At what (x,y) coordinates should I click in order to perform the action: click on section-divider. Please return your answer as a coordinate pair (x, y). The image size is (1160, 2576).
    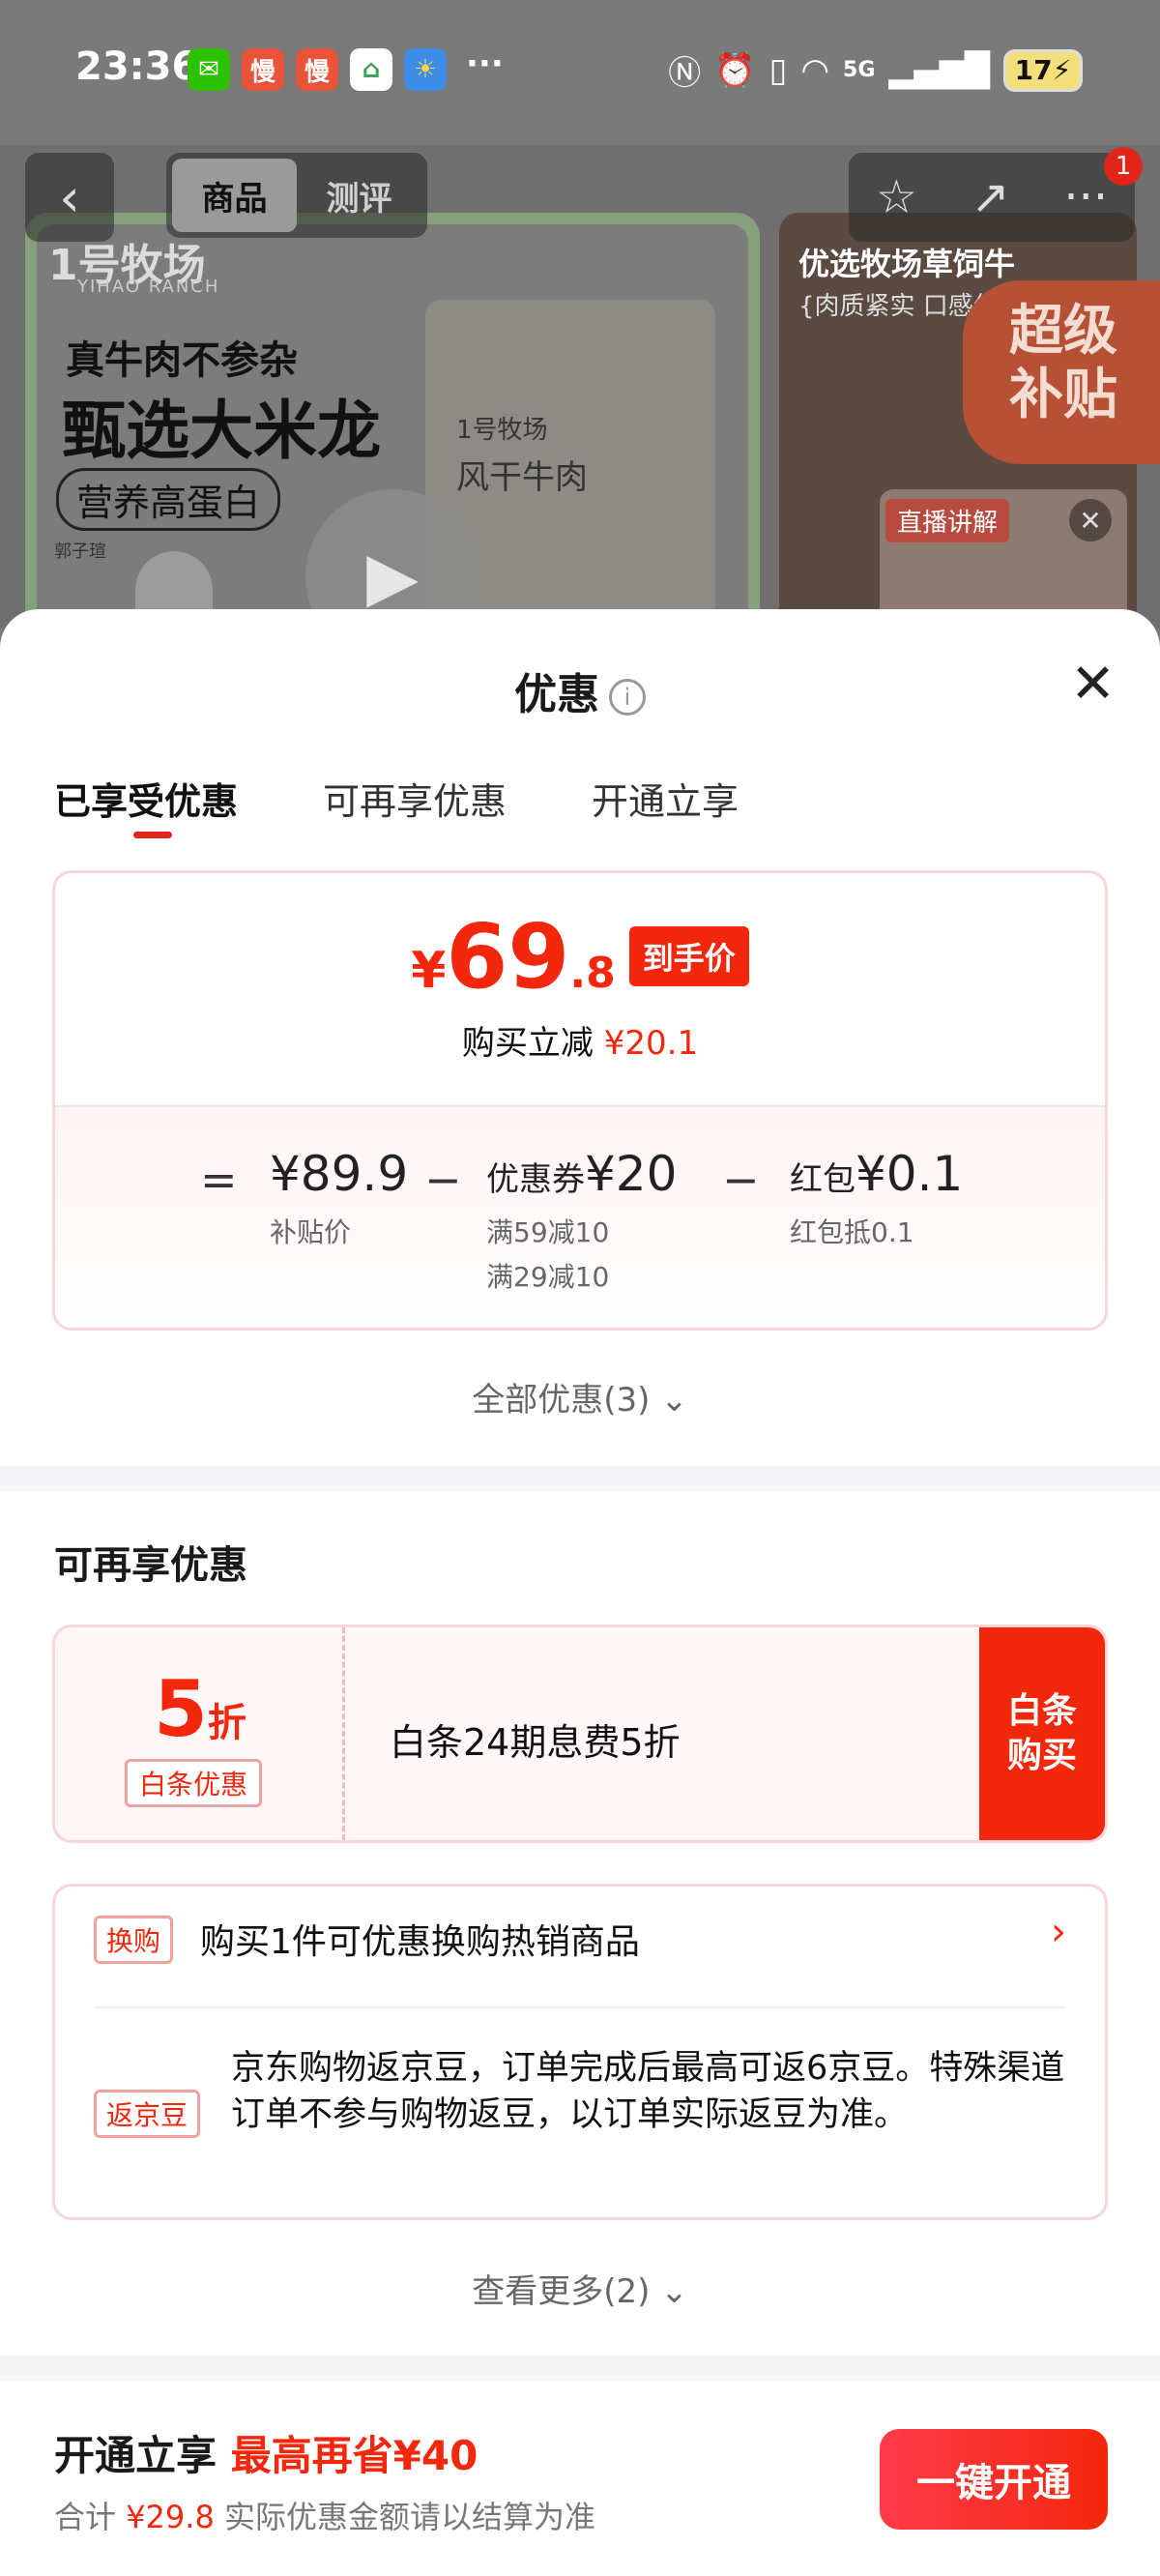
    Looking at the image, I should click on (580, 1478).